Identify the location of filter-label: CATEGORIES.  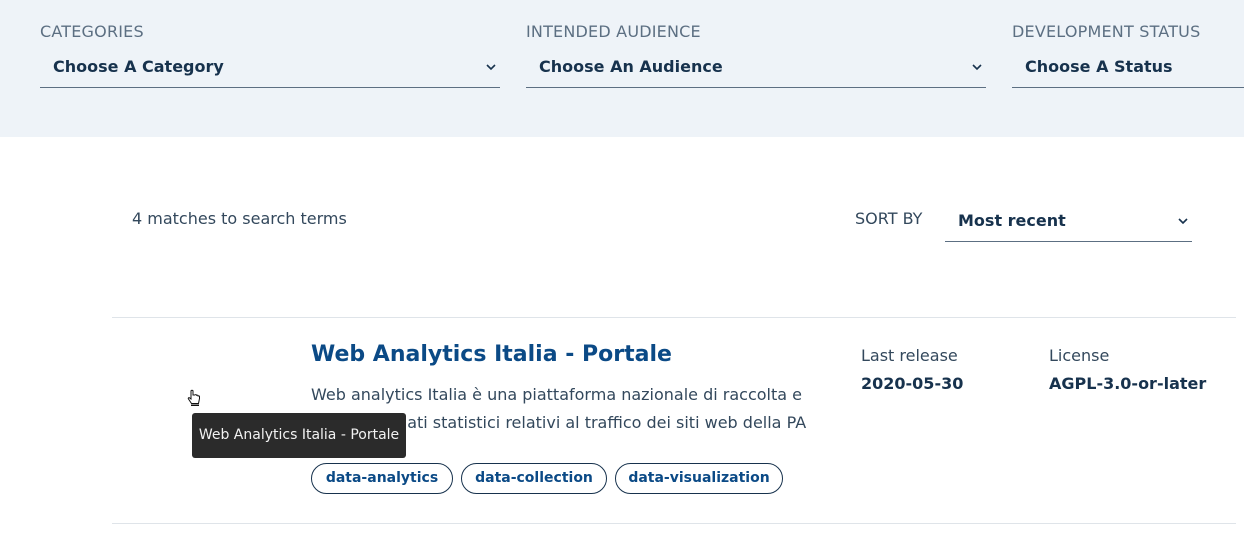
(92, 31).